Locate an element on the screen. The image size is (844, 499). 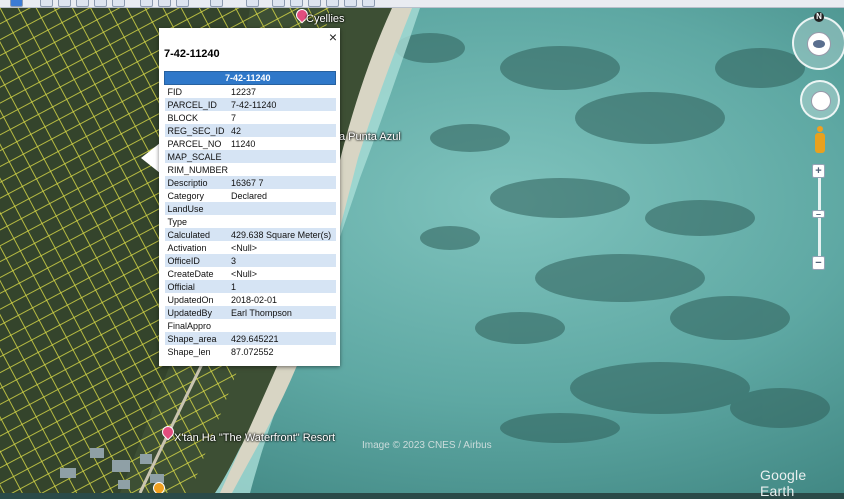
attribute-row: LandUse is located at coordinates (250, 208).